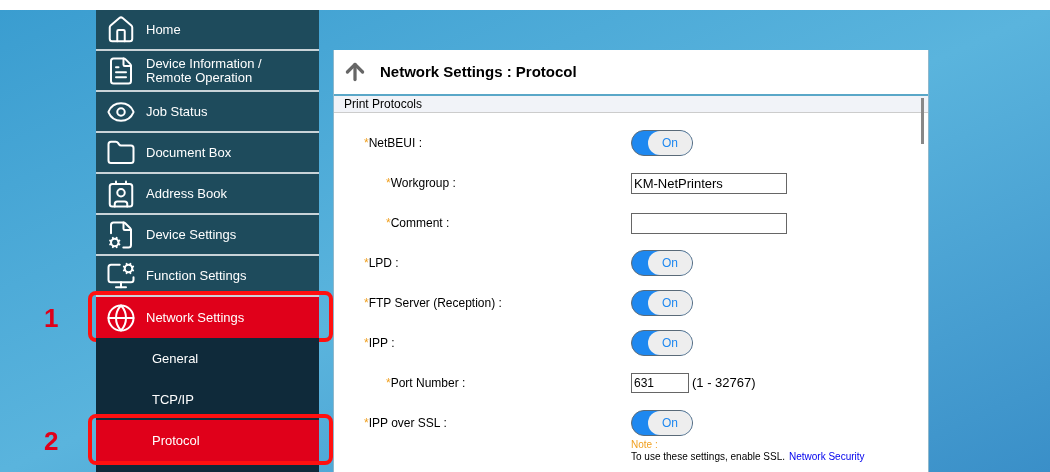 The width and height of the screenshot is (1050, 472). What do you see at coordinates (51, 318) in the screenshot?
I see `callout-number: 1` at bounding box center [51, 318].